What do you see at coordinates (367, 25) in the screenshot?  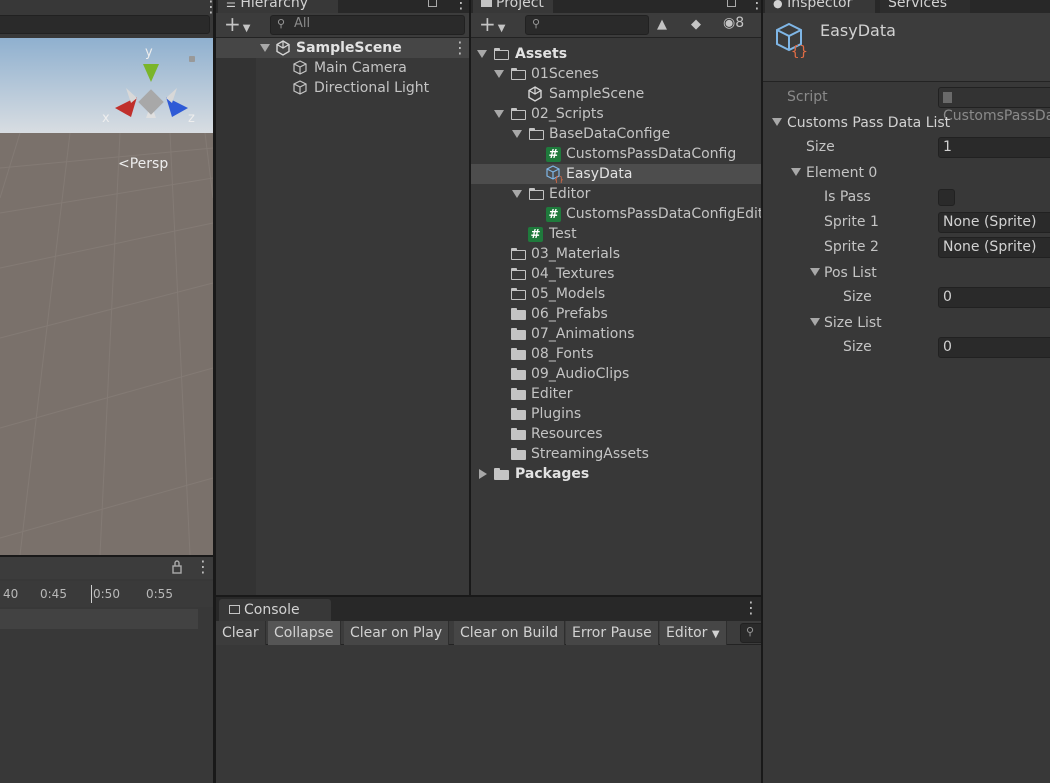 I see `hierarchy-search-input: ⚲ All` at bounding box center [367, 25].